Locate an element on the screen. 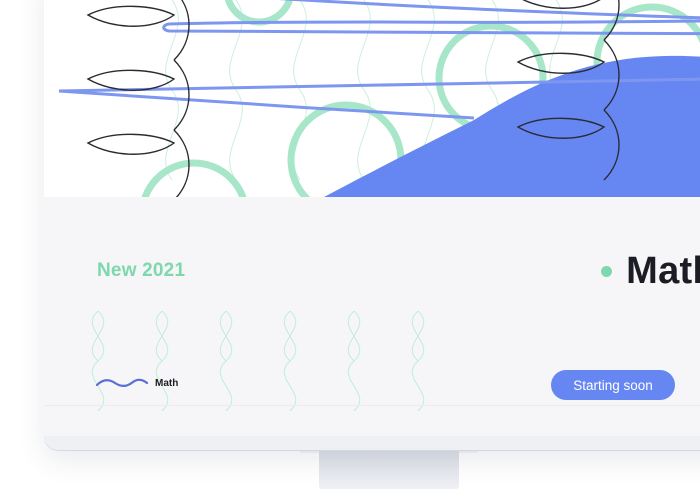 The height and width of the screenshot is (489, 700). new-badge: New 2021 is located at coordinates (141, 270).